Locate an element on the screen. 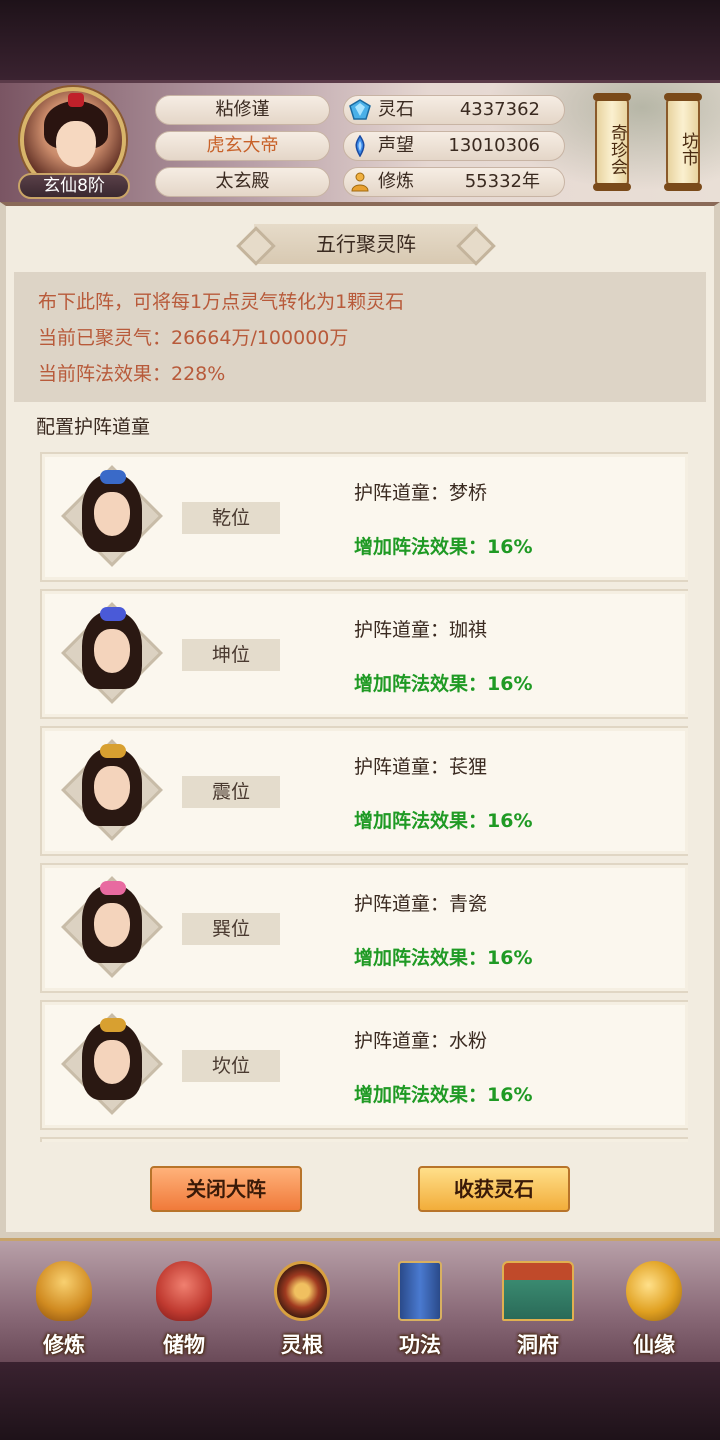 The height and width of the screenshot is (1440, 720). spirit-stone-value: 4337362 is located at coordinates (499, 109).